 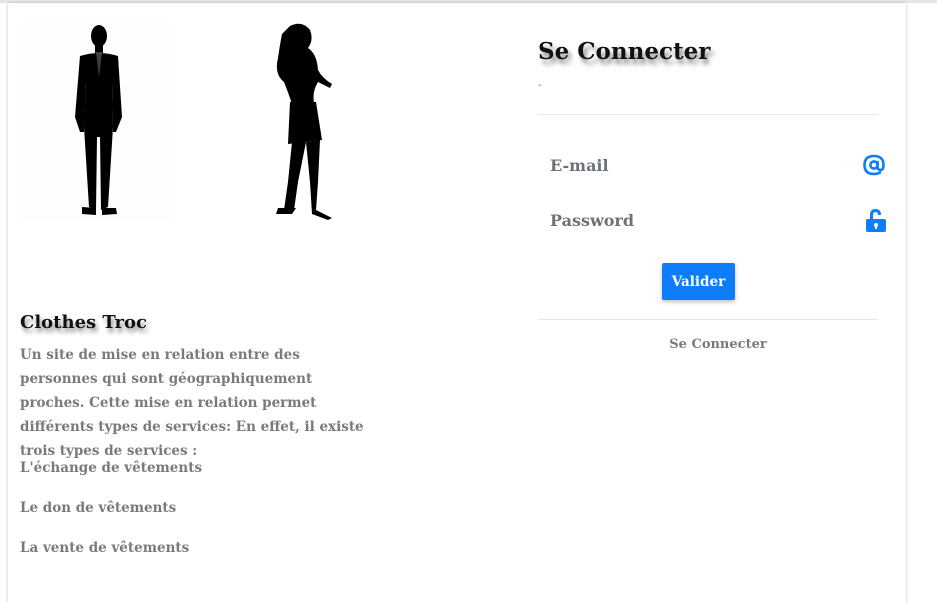 What do you see at coordinates (83, 322) in the screenshot?
I see `brand-title: Clothes Troc` at bounding box center [83, 322].